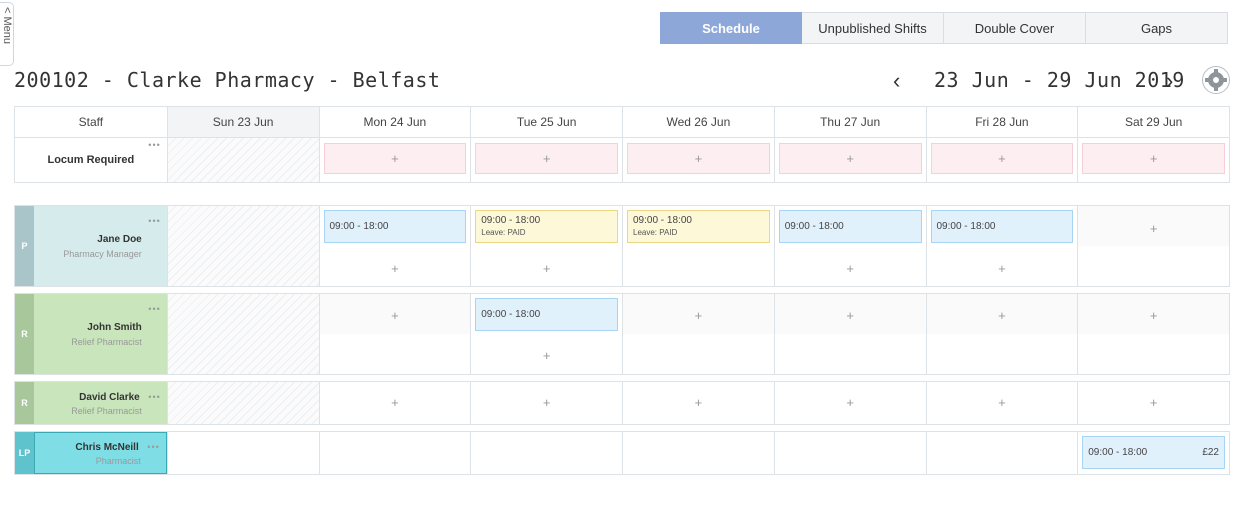 Image resolution: width=1247 pixels, height=519 pixels. I want to click on day-header-thu: Thu 27 Jun, so click(849, 122).